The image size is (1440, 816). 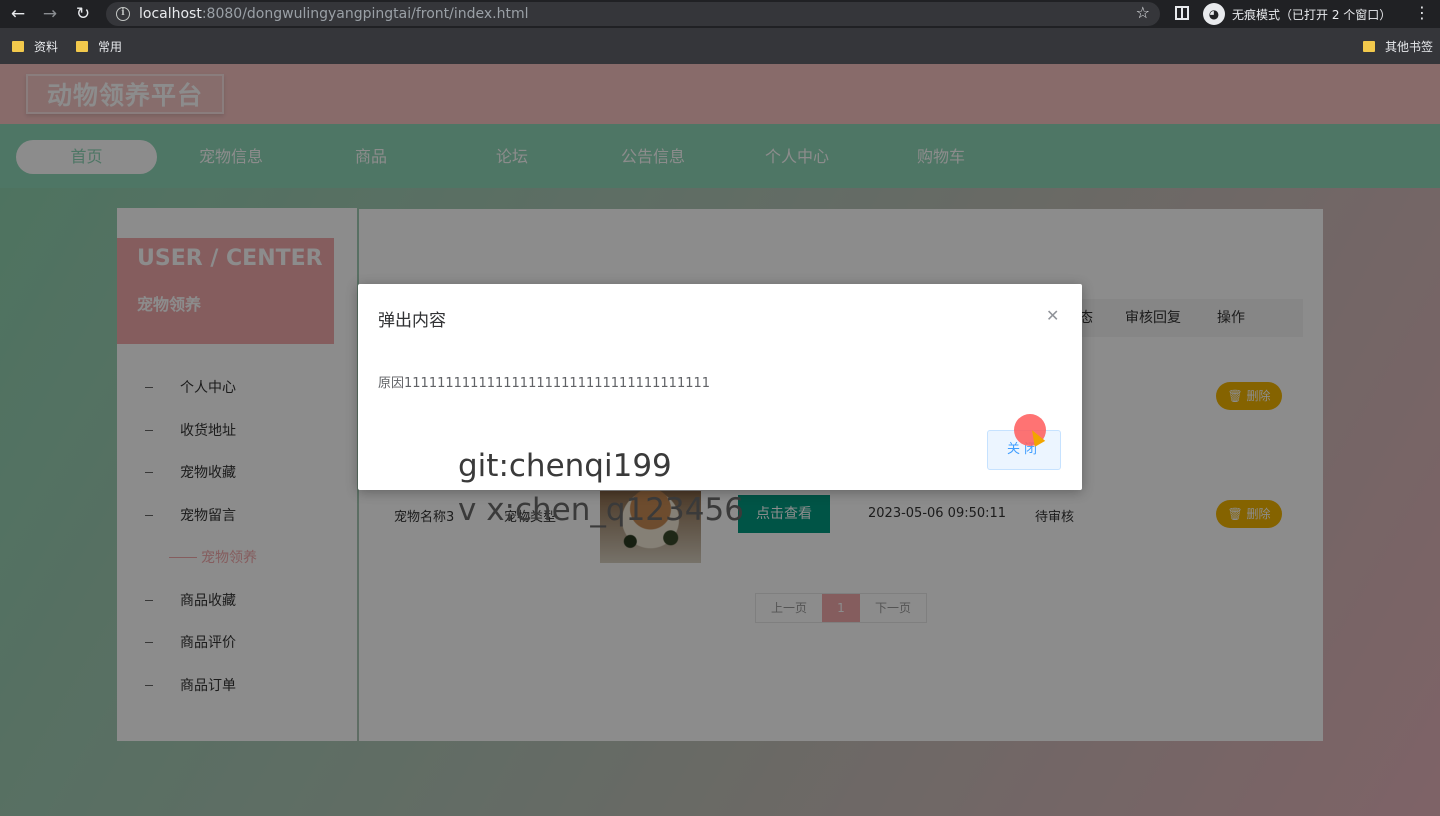 I want to click on info-icon: i, so click(x=123, y=14).